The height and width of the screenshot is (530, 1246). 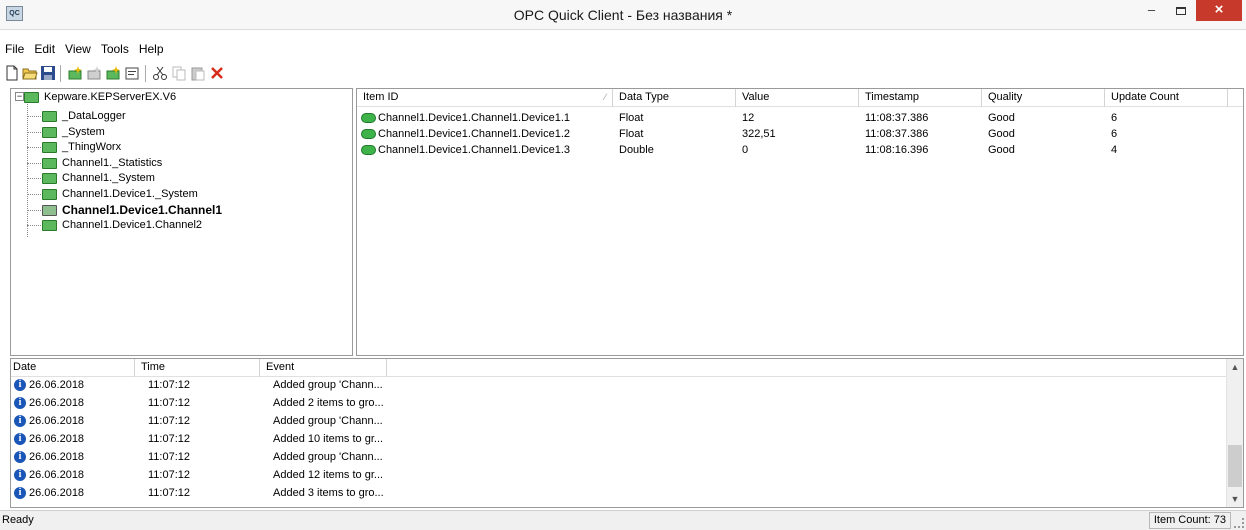 I want to click on paste-icon, so click(x=198, y=73).